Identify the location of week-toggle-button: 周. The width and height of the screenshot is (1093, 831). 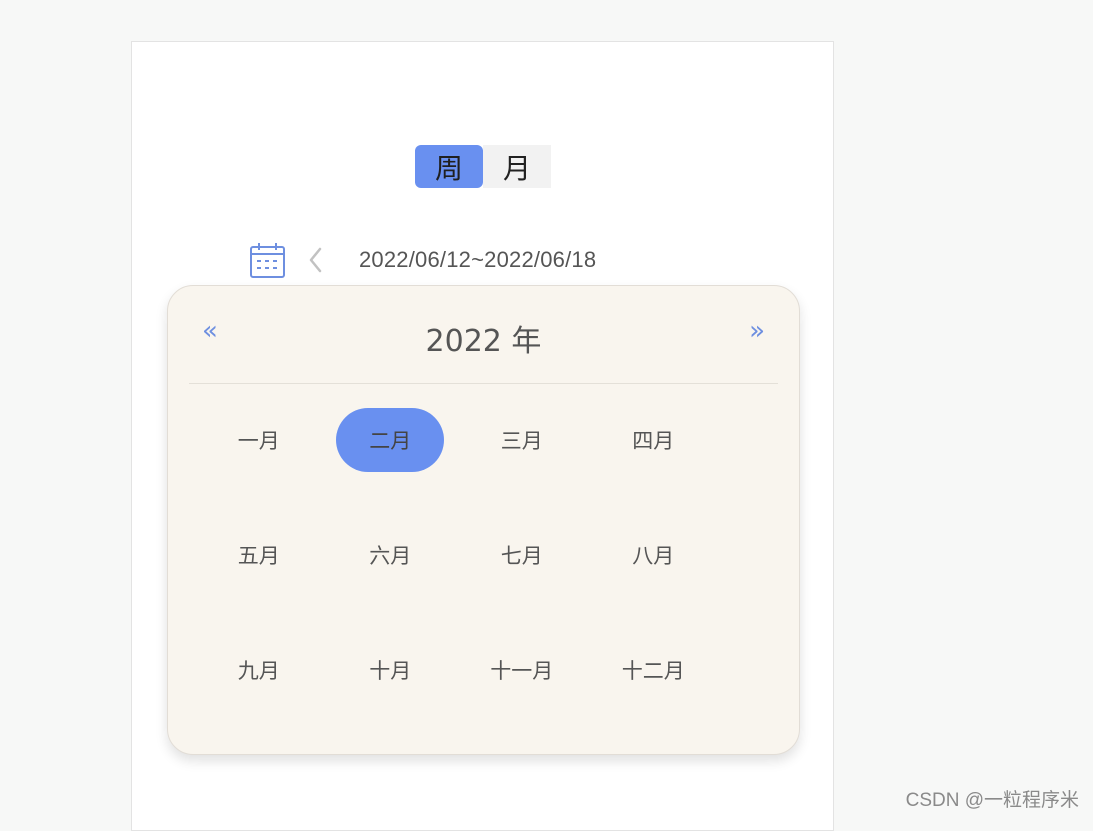
(449, 166).